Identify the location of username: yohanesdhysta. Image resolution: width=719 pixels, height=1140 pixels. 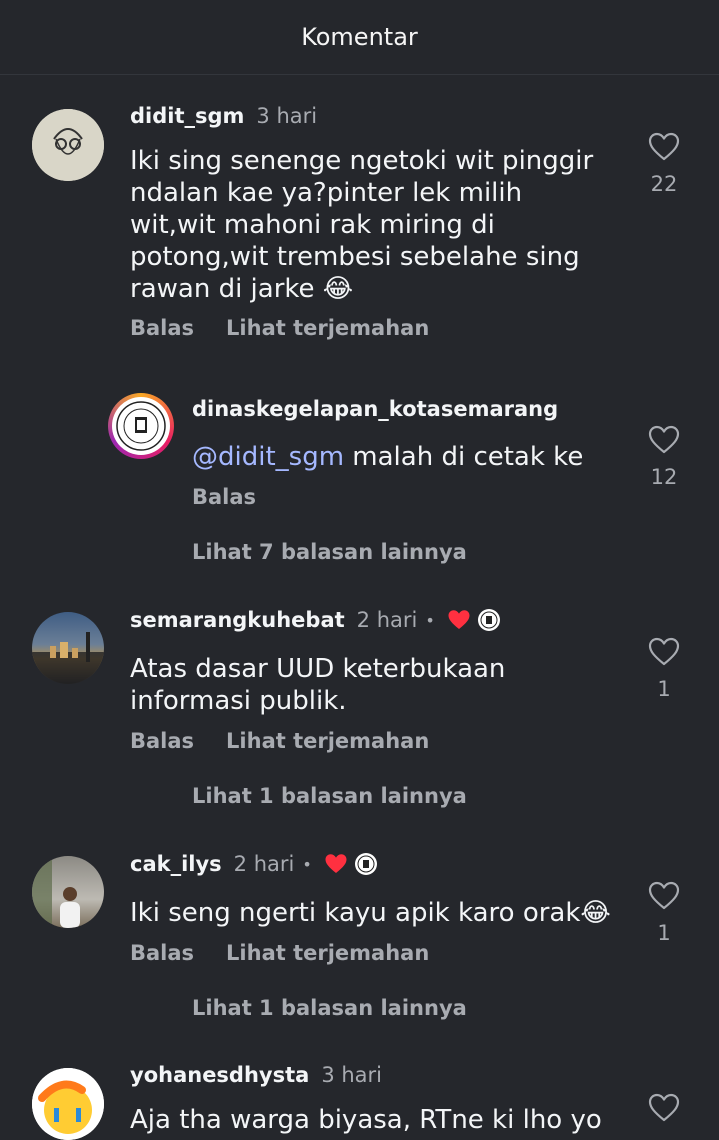
(219, 1075).